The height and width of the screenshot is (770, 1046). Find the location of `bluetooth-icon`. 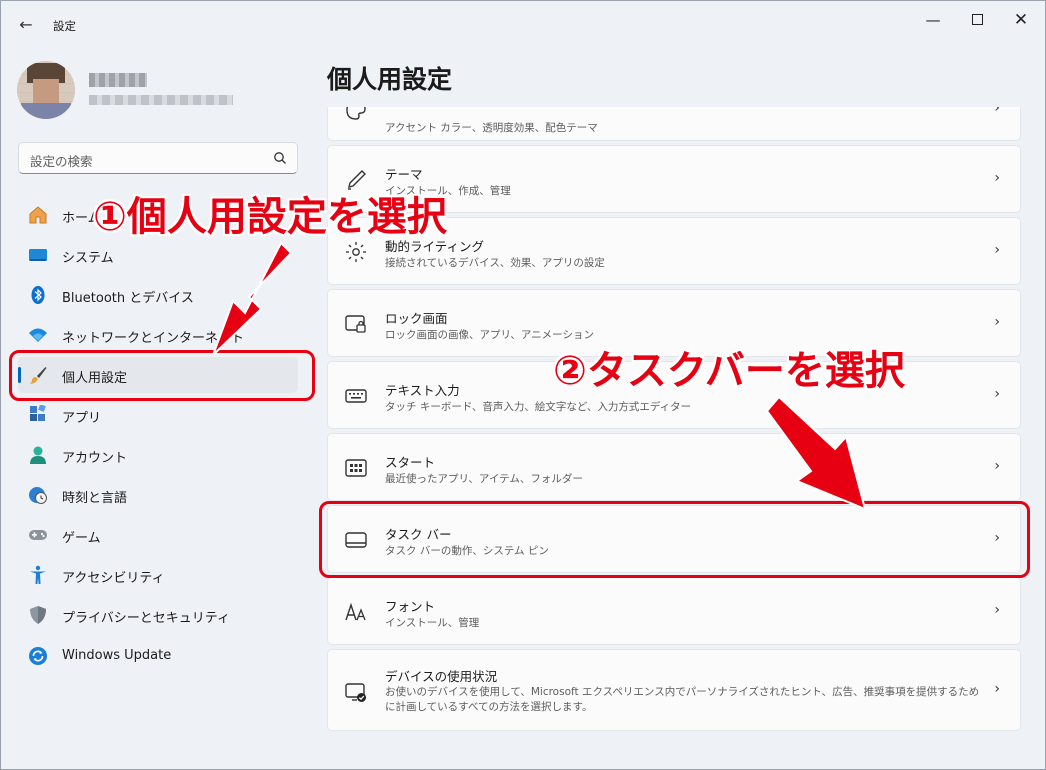

bluetooth-icon is located at coordinates (38, 295).